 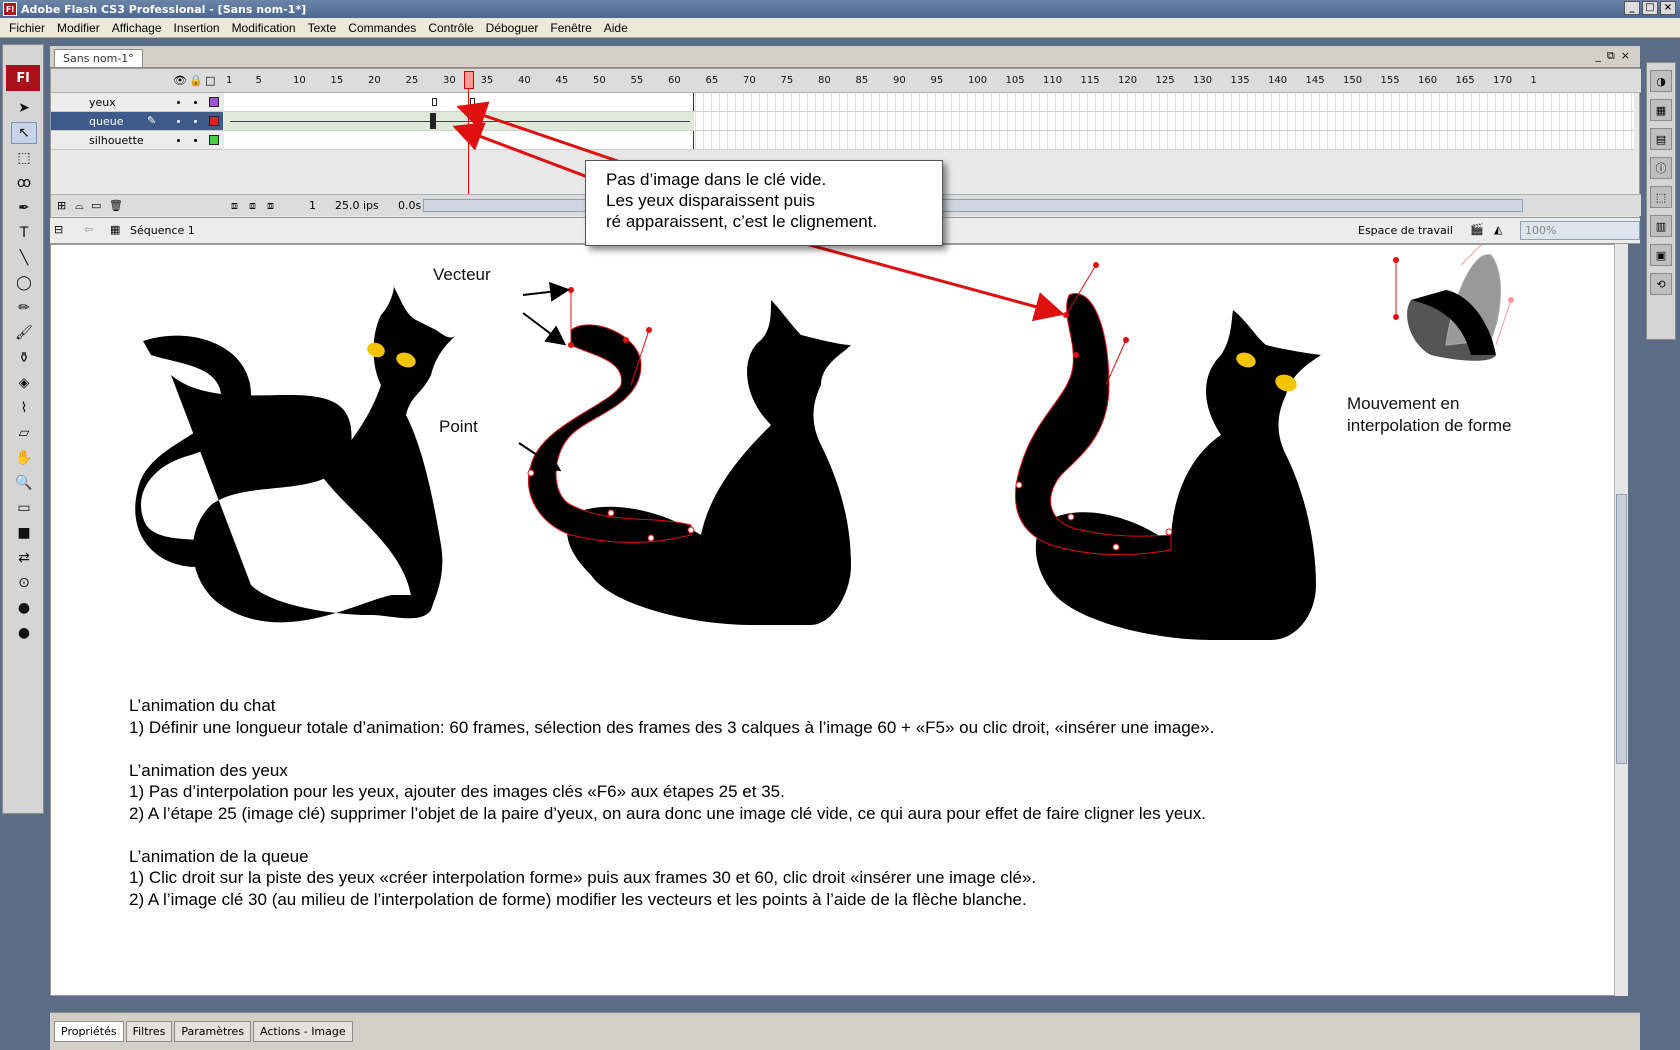 I want to click on swap-colors-icon: ⇄, so click(x=24, y=558).